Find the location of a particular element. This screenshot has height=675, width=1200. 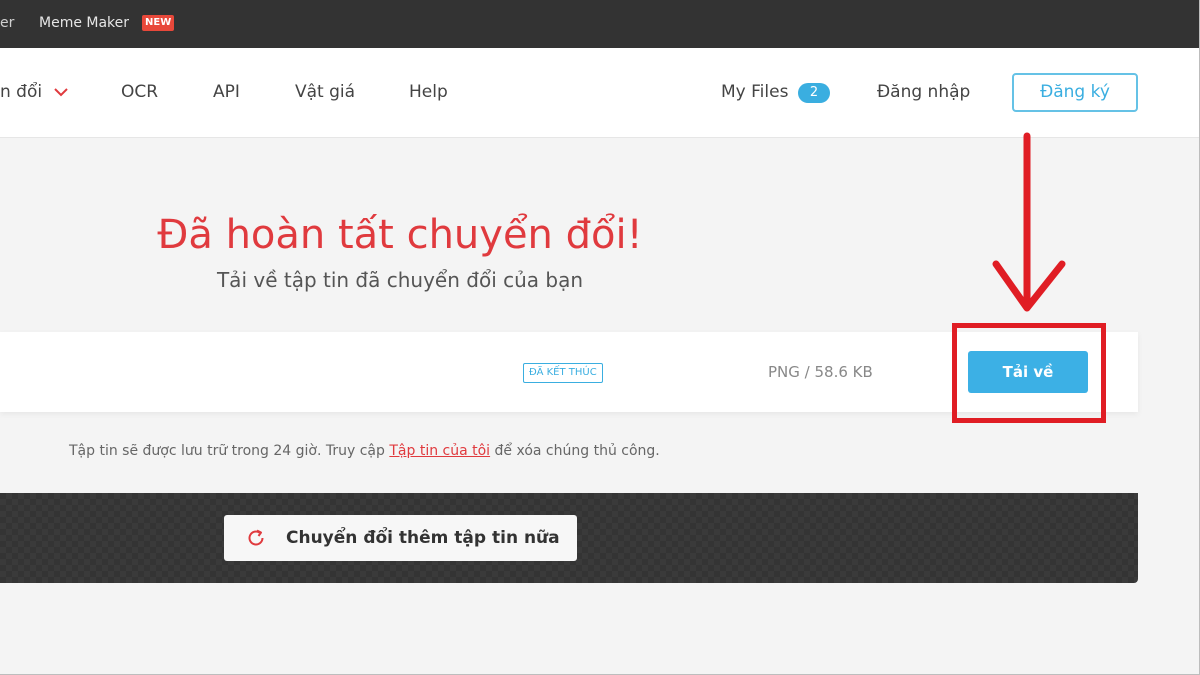

annotation-highlight-box is located at coordinates (1029, 373).